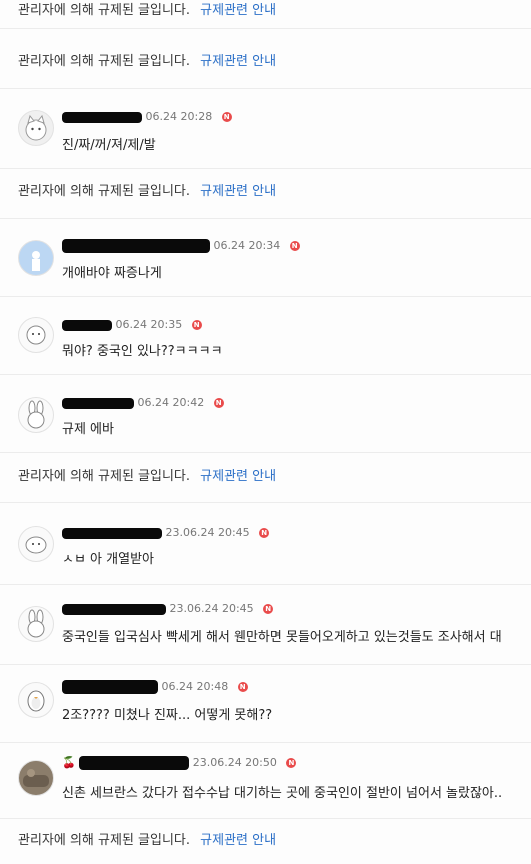  What do you see at coordinates (112, 273) in the screenshot?
I see `comment-text: 개애바야 짜증나게` at bounding box center [112, 273].